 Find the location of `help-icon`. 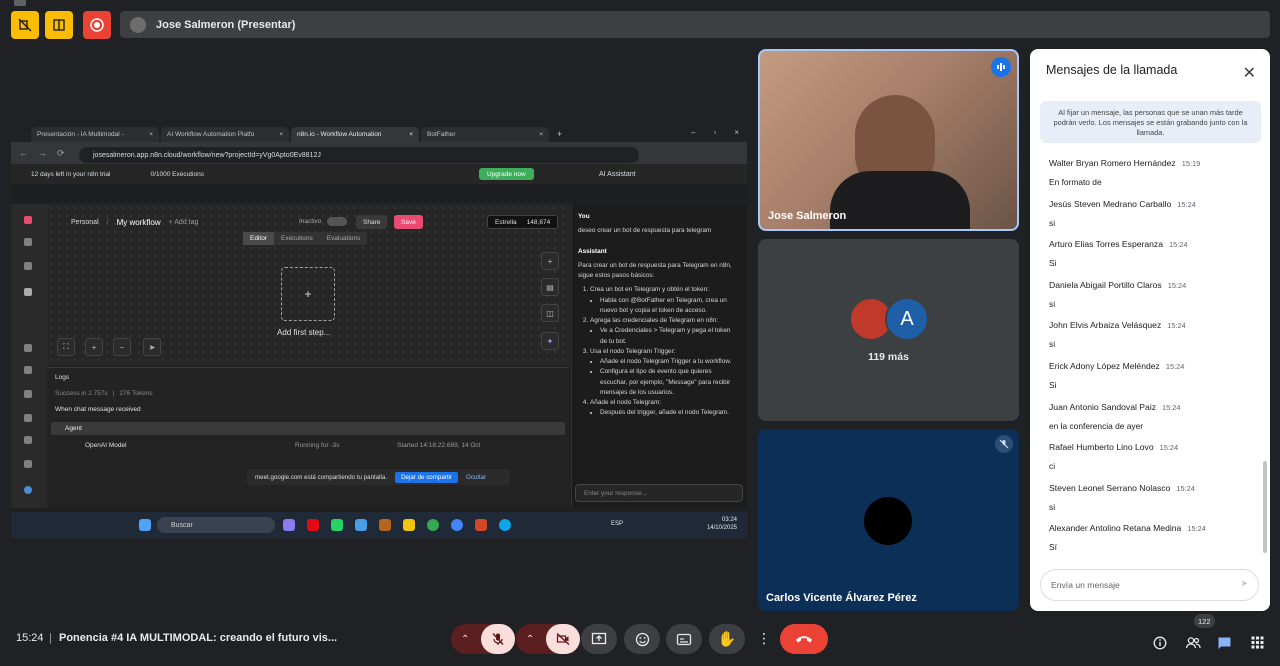

help-icon is located at coordinates (28, 440).